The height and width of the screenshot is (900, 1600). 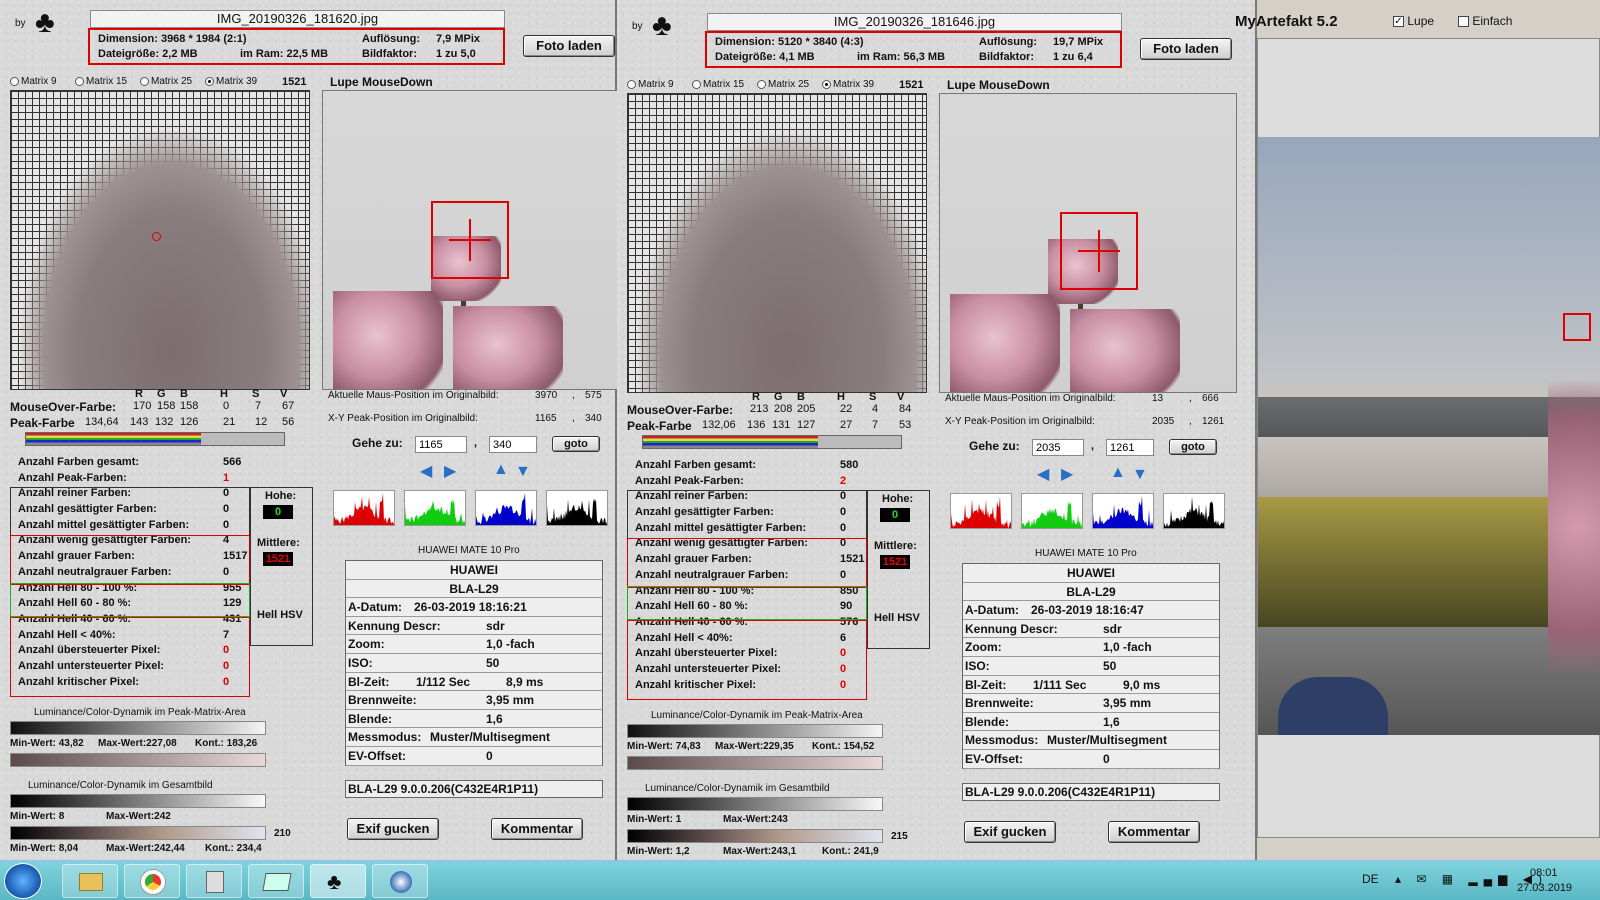 I want to click on exif-label: Bl-Zeit:, so click(x=986, y=684).